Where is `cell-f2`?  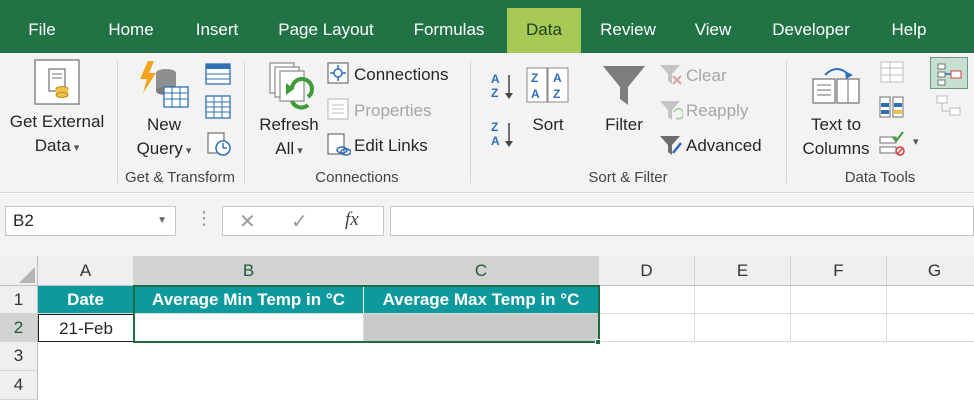
cell-f2 is located at coordinates (839, 328).